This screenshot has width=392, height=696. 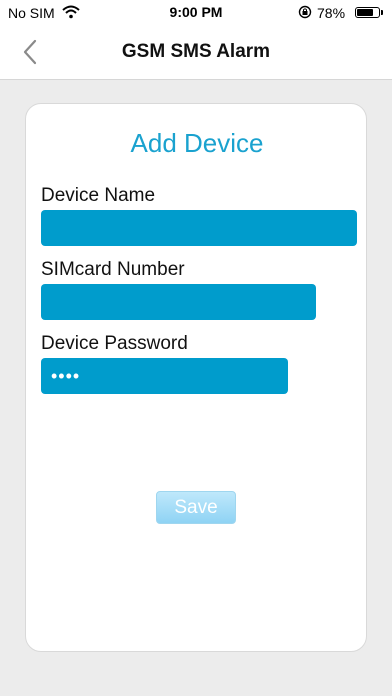 What do you see at coordinates (196, 507) in the screenshot?
I see `save-button: Save` at bounding box center [196, 507].